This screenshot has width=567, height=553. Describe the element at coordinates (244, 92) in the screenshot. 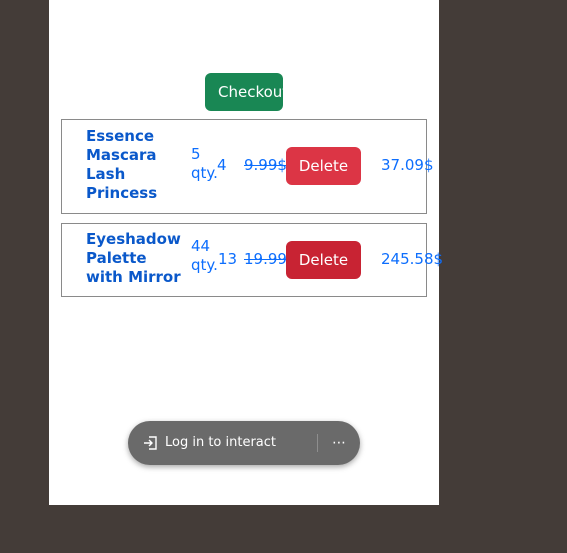

I see `checkout-button: Checkout` at that location.